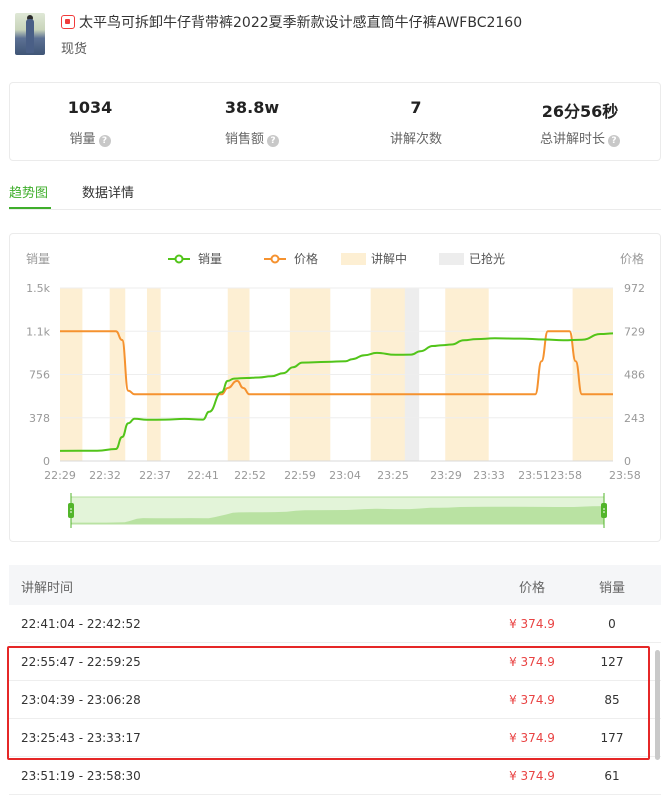 Image resolution: width=661 pixels, height=806 pixels. I want to click on tab-trend: 趋势图, so click(28, 191).